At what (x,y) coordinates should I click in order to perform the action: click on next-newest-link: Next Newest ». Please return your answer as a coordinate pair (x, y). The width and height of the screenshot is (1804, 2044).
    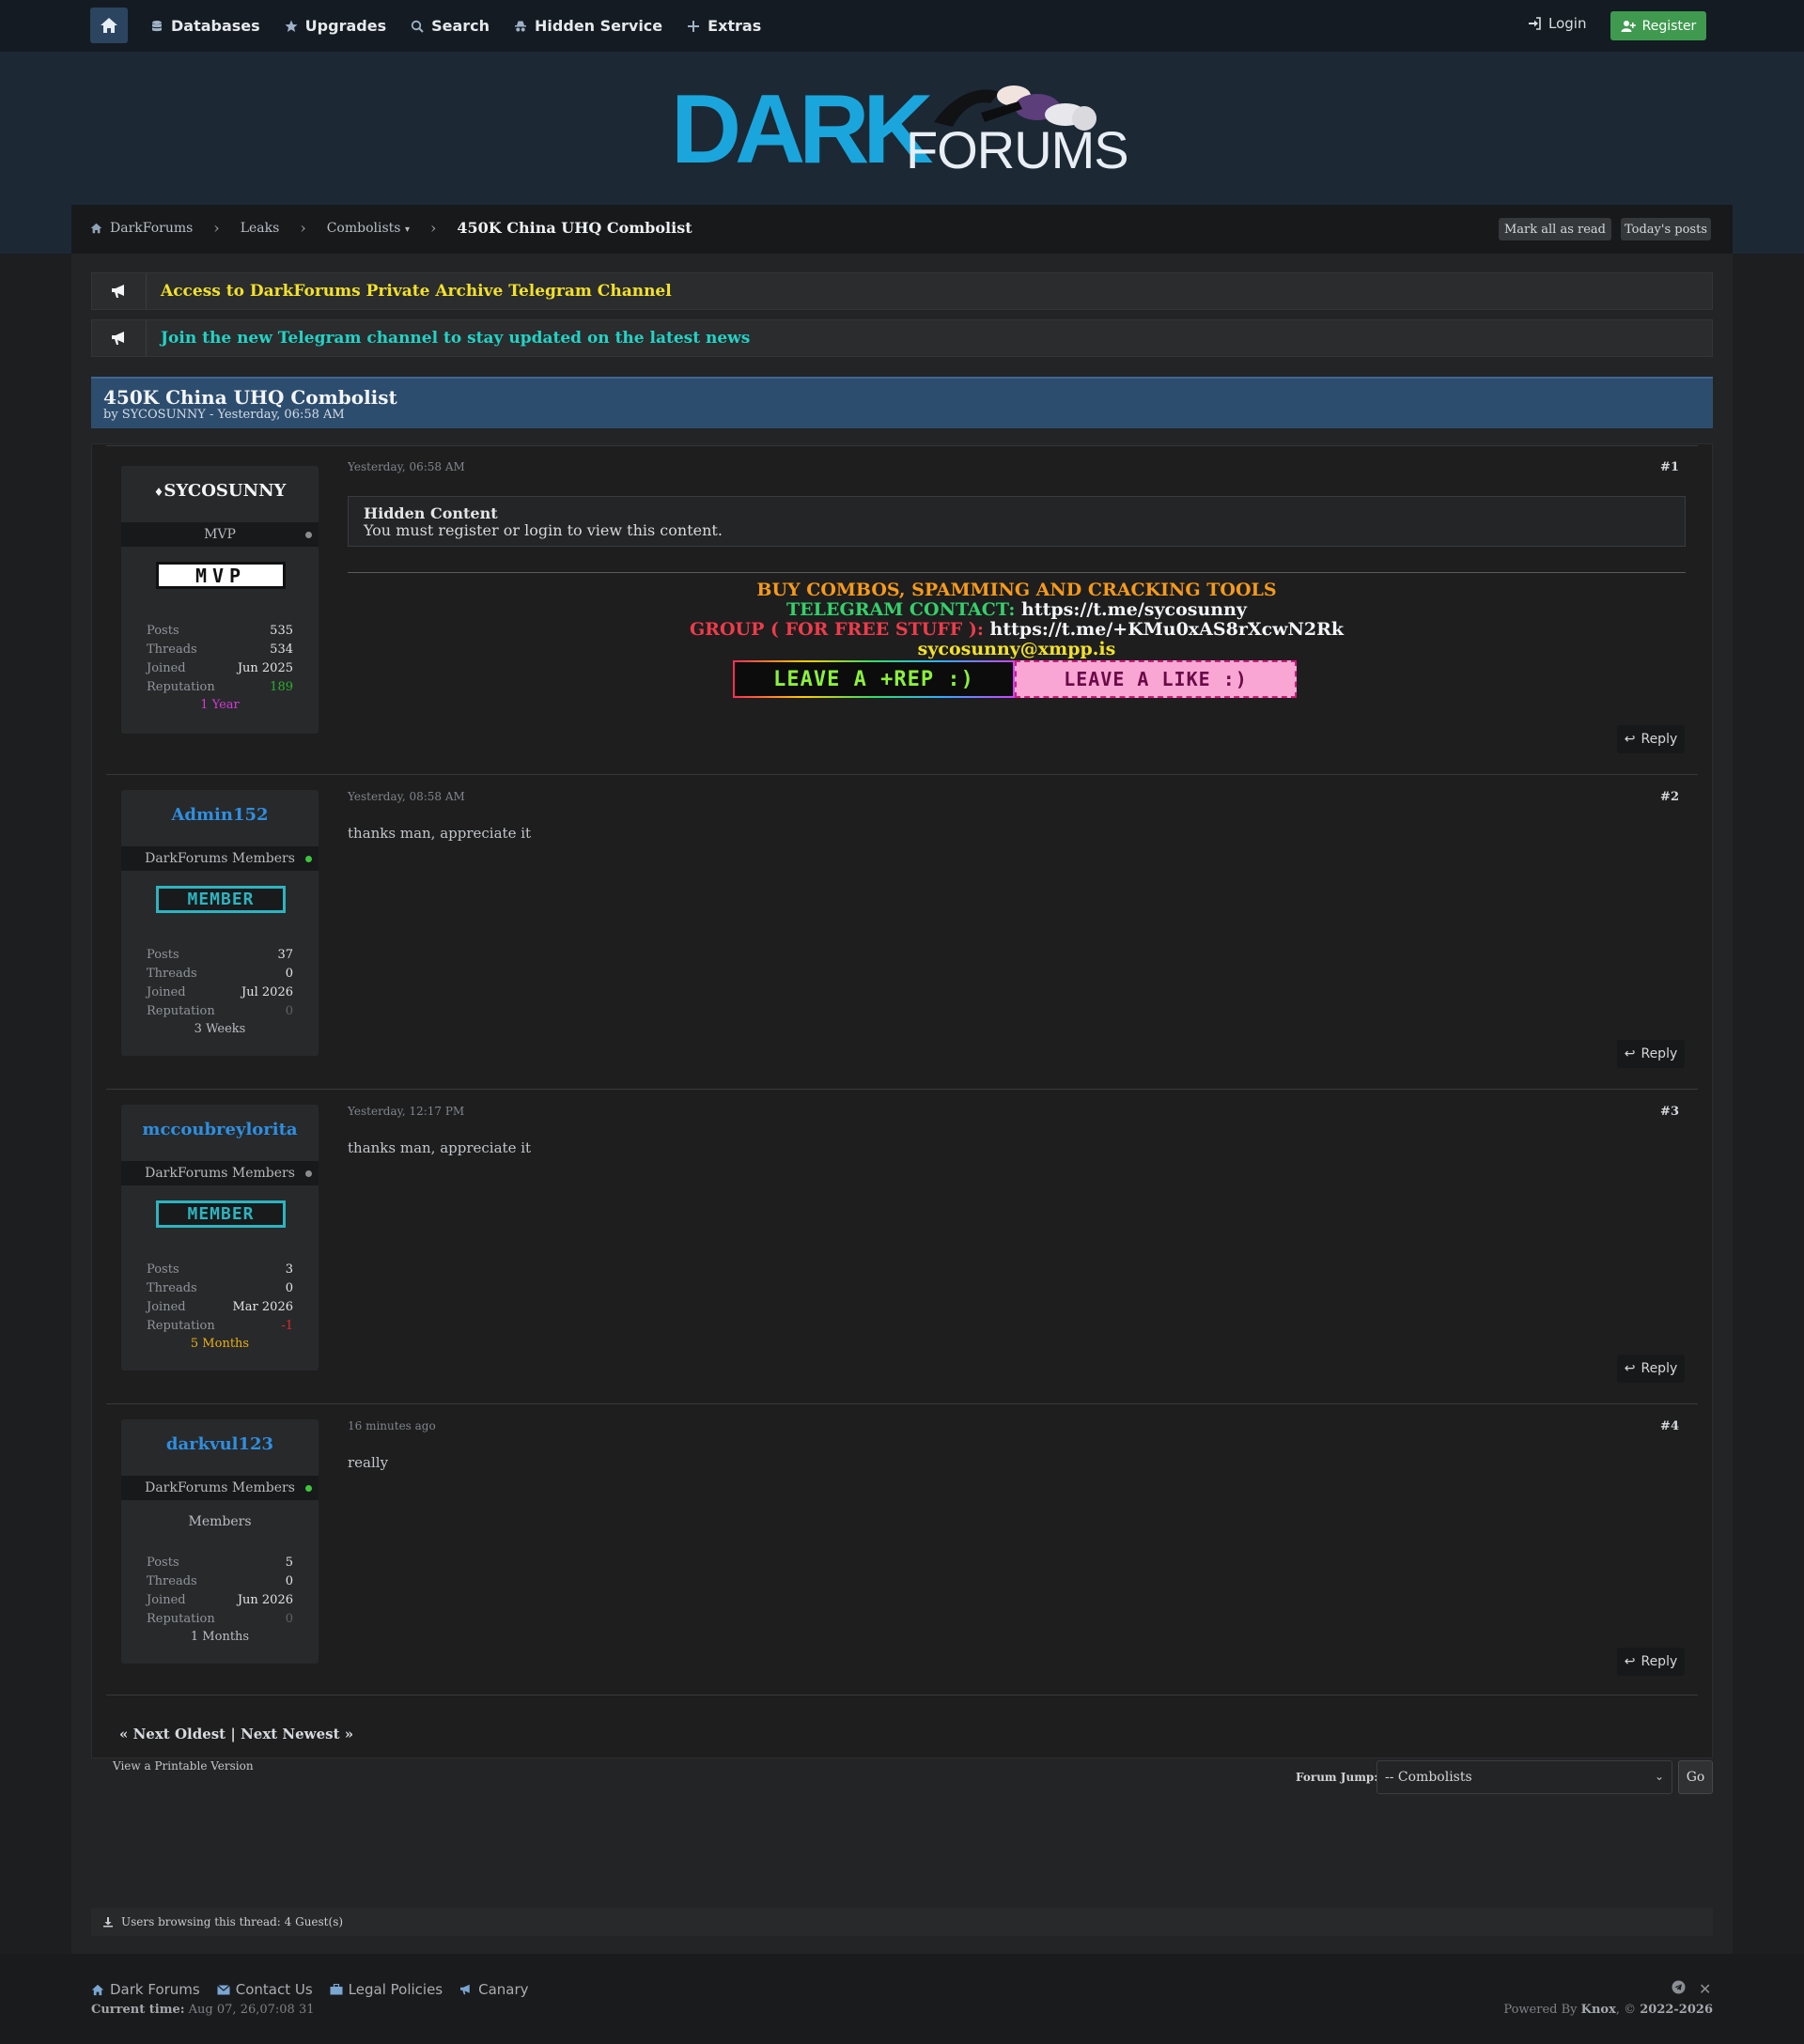
    Looking at the image, I should click on (297, 1734).